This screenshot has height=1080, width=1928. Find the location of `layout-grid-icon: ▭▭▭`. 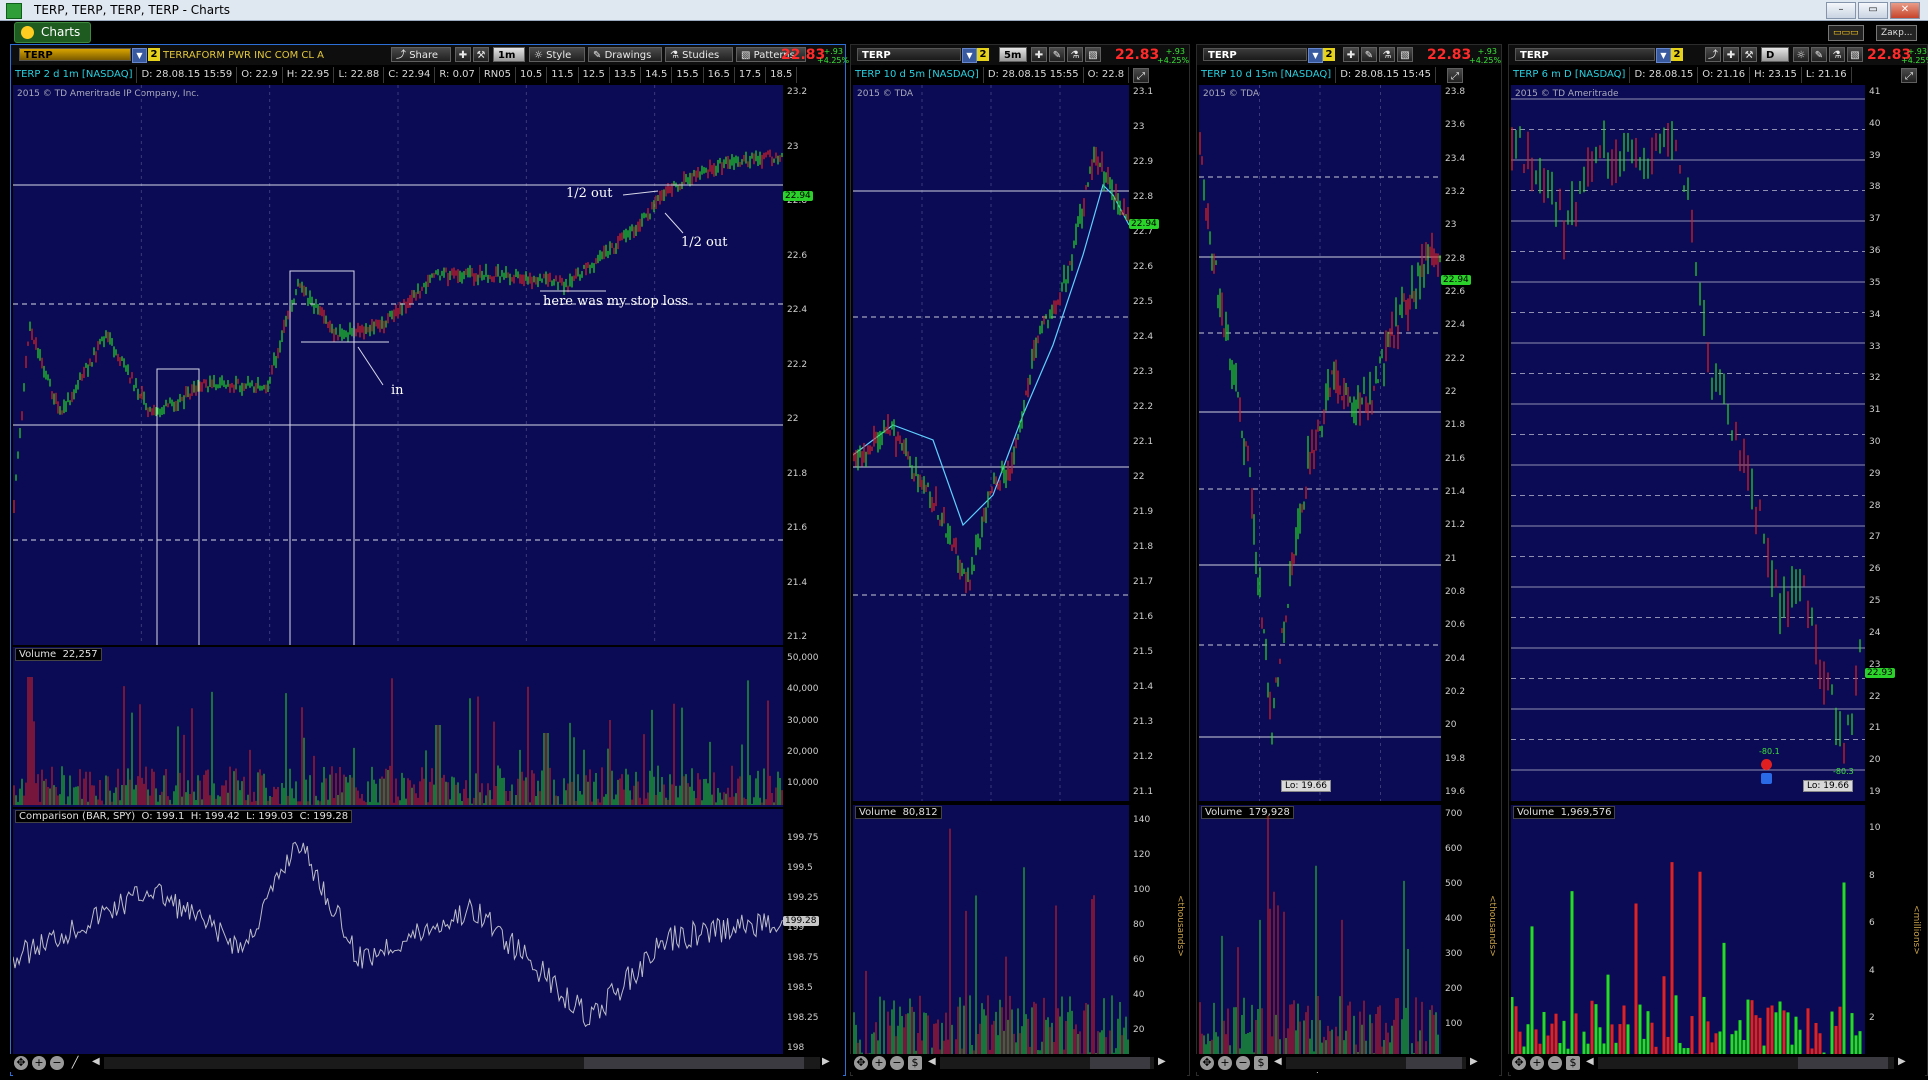

layout-grid-icon: ▭▭▭ is located at coordinates (1846, 33).